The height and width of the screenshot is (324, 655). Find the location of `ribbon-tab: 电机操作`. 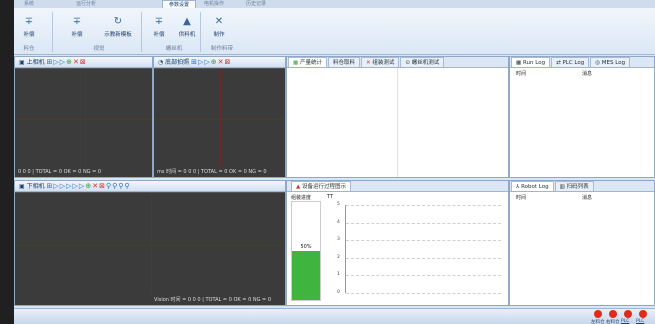

ribbon-tab: 电机操作 is located at coordinates (214, 3).